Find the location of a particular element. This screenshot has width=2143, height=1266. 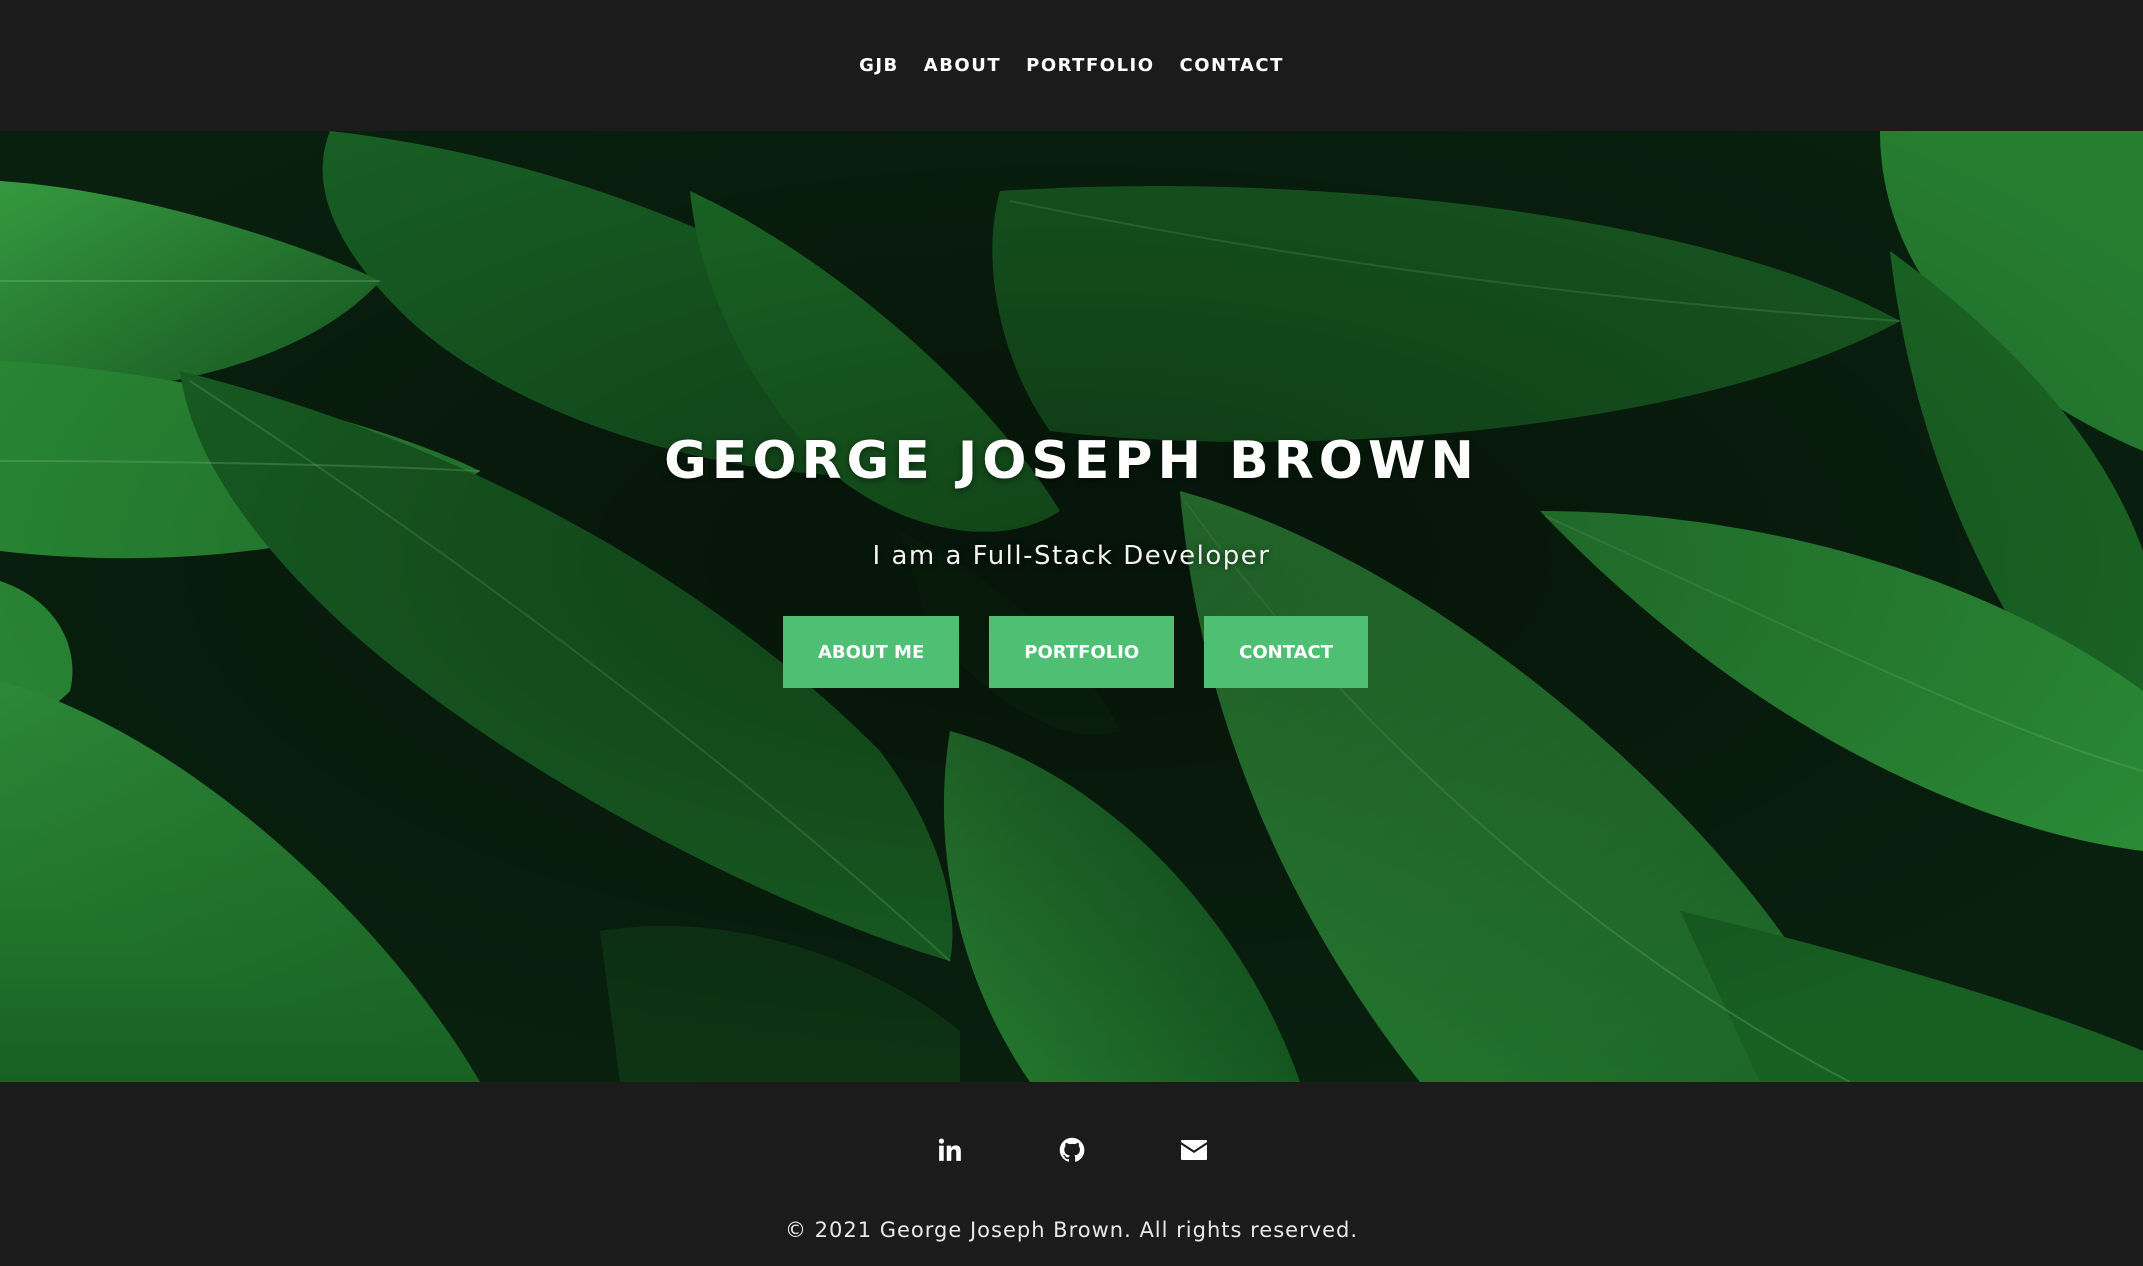

hero-title: GEORGE JOSEPH BROWN is located at coordinates (1071, 461).